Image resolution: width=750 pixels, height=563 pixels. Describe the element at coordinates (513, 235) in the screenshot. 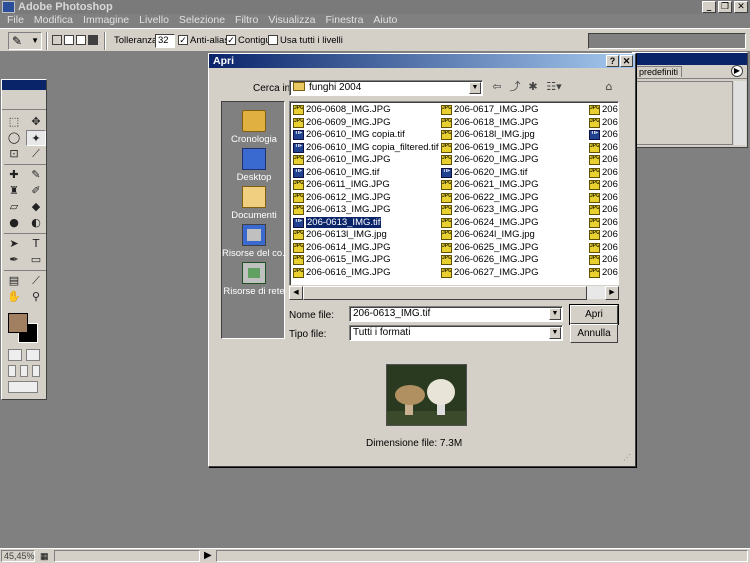

I see `file-item: JPG 206-0624l_IMG.jpg` at that location.